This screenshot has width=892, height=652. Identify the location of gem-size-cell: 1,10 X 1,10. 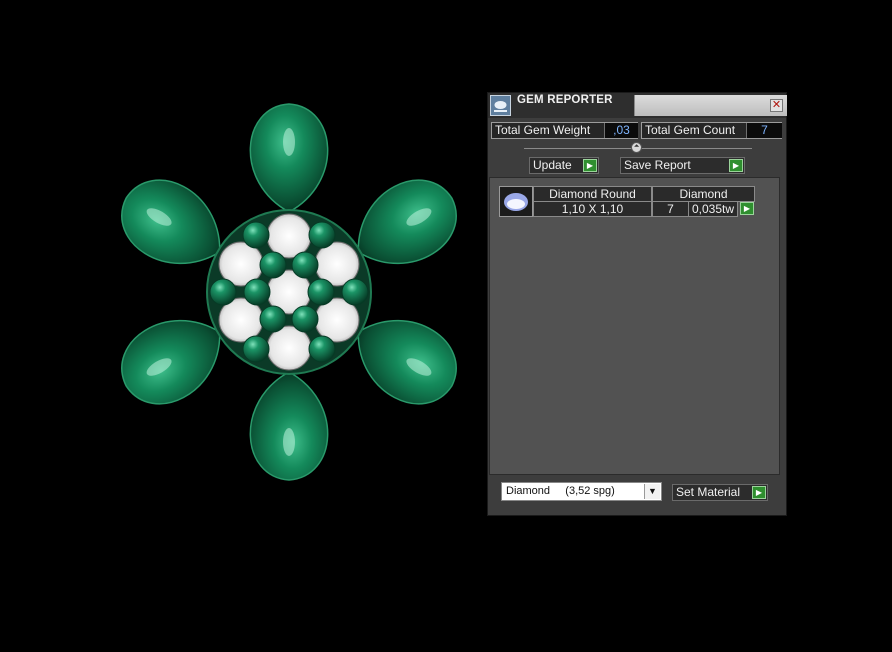
(592, 209).